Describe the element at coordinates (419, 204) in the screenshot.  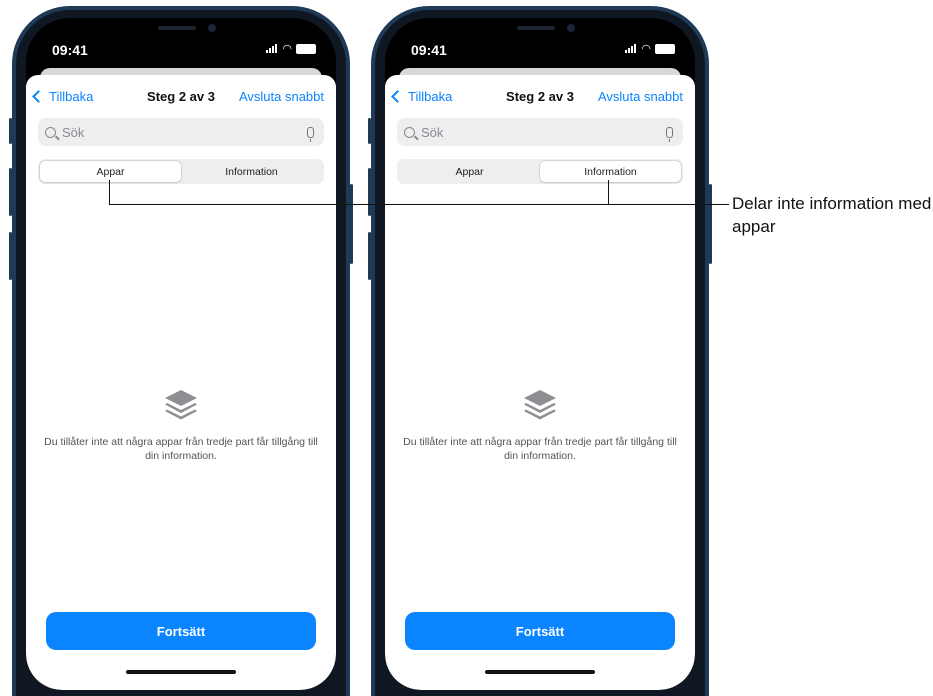
I see `callout-line-horizontal` at that location.